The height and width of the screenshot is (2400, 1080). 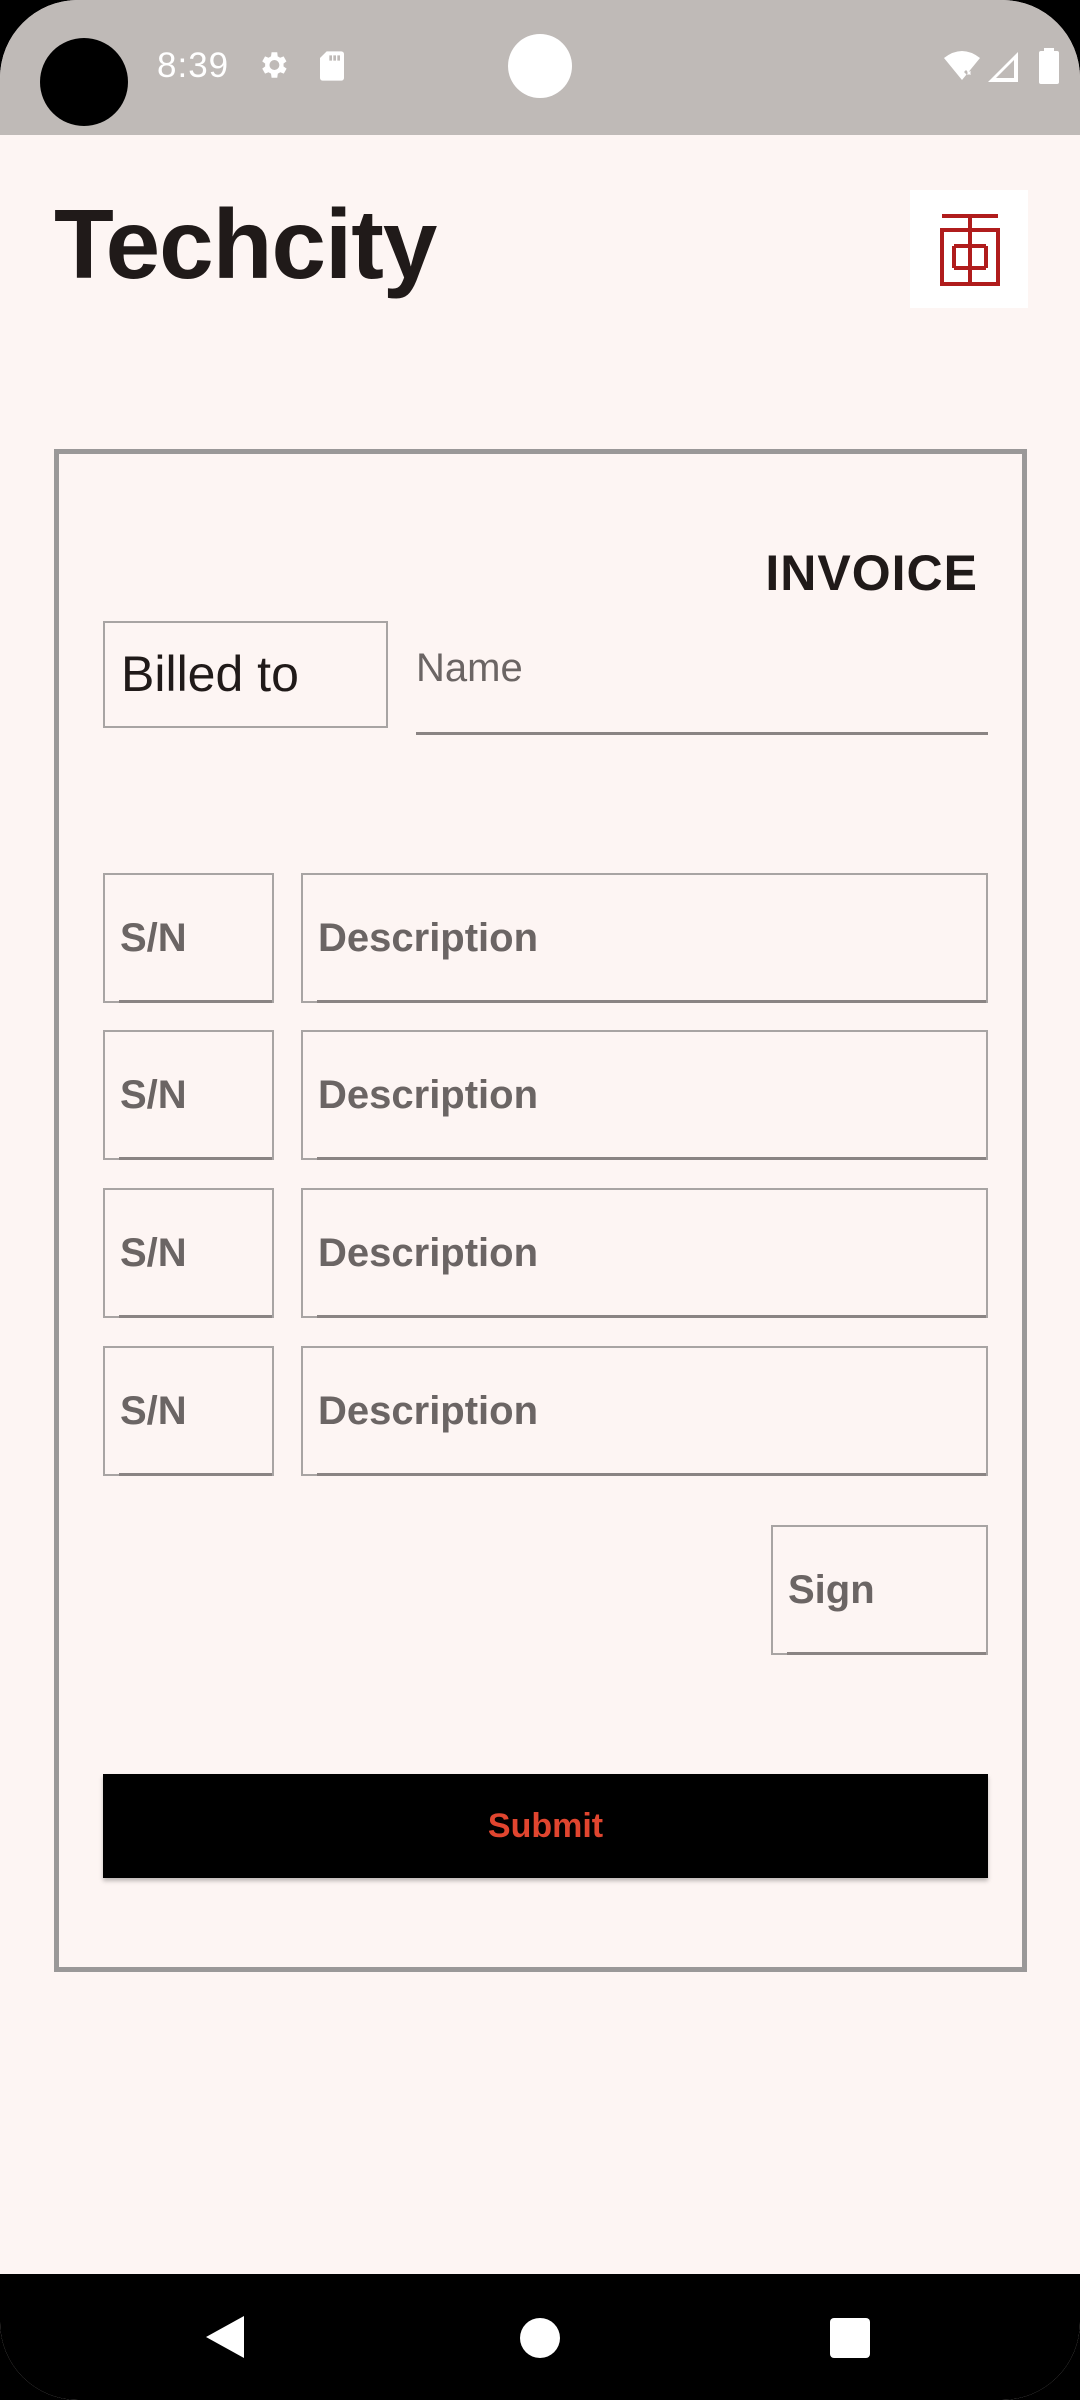 I want to click on billed-to-label: Billed to, so click(x=245, y=674).